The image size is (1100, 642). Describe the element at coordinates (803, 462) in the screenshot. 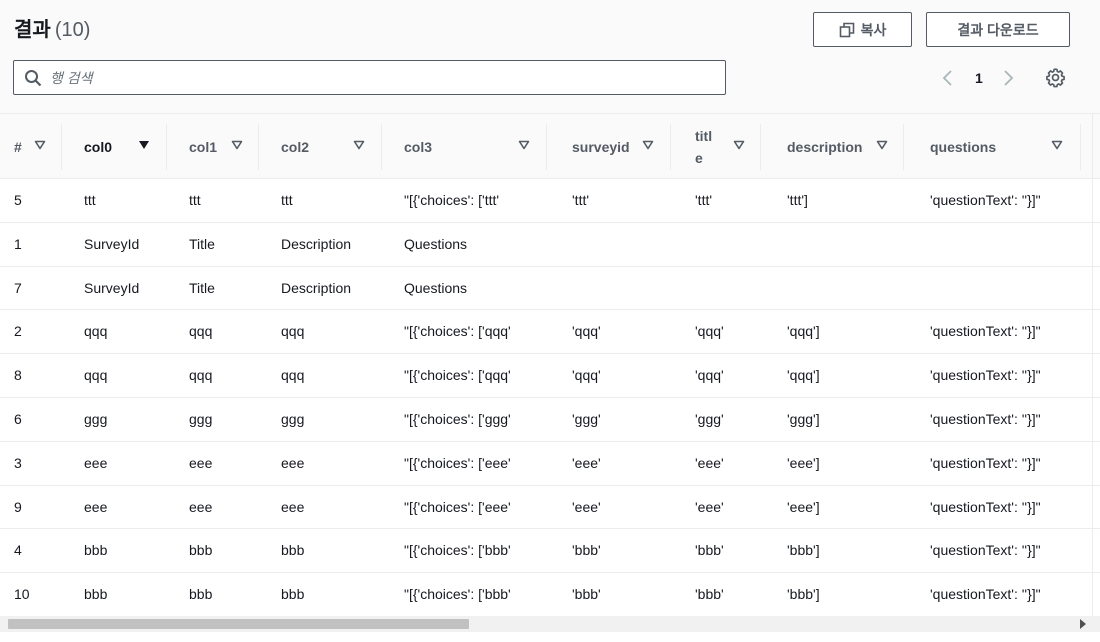

I see `cell-description: 'eee']` at that location.